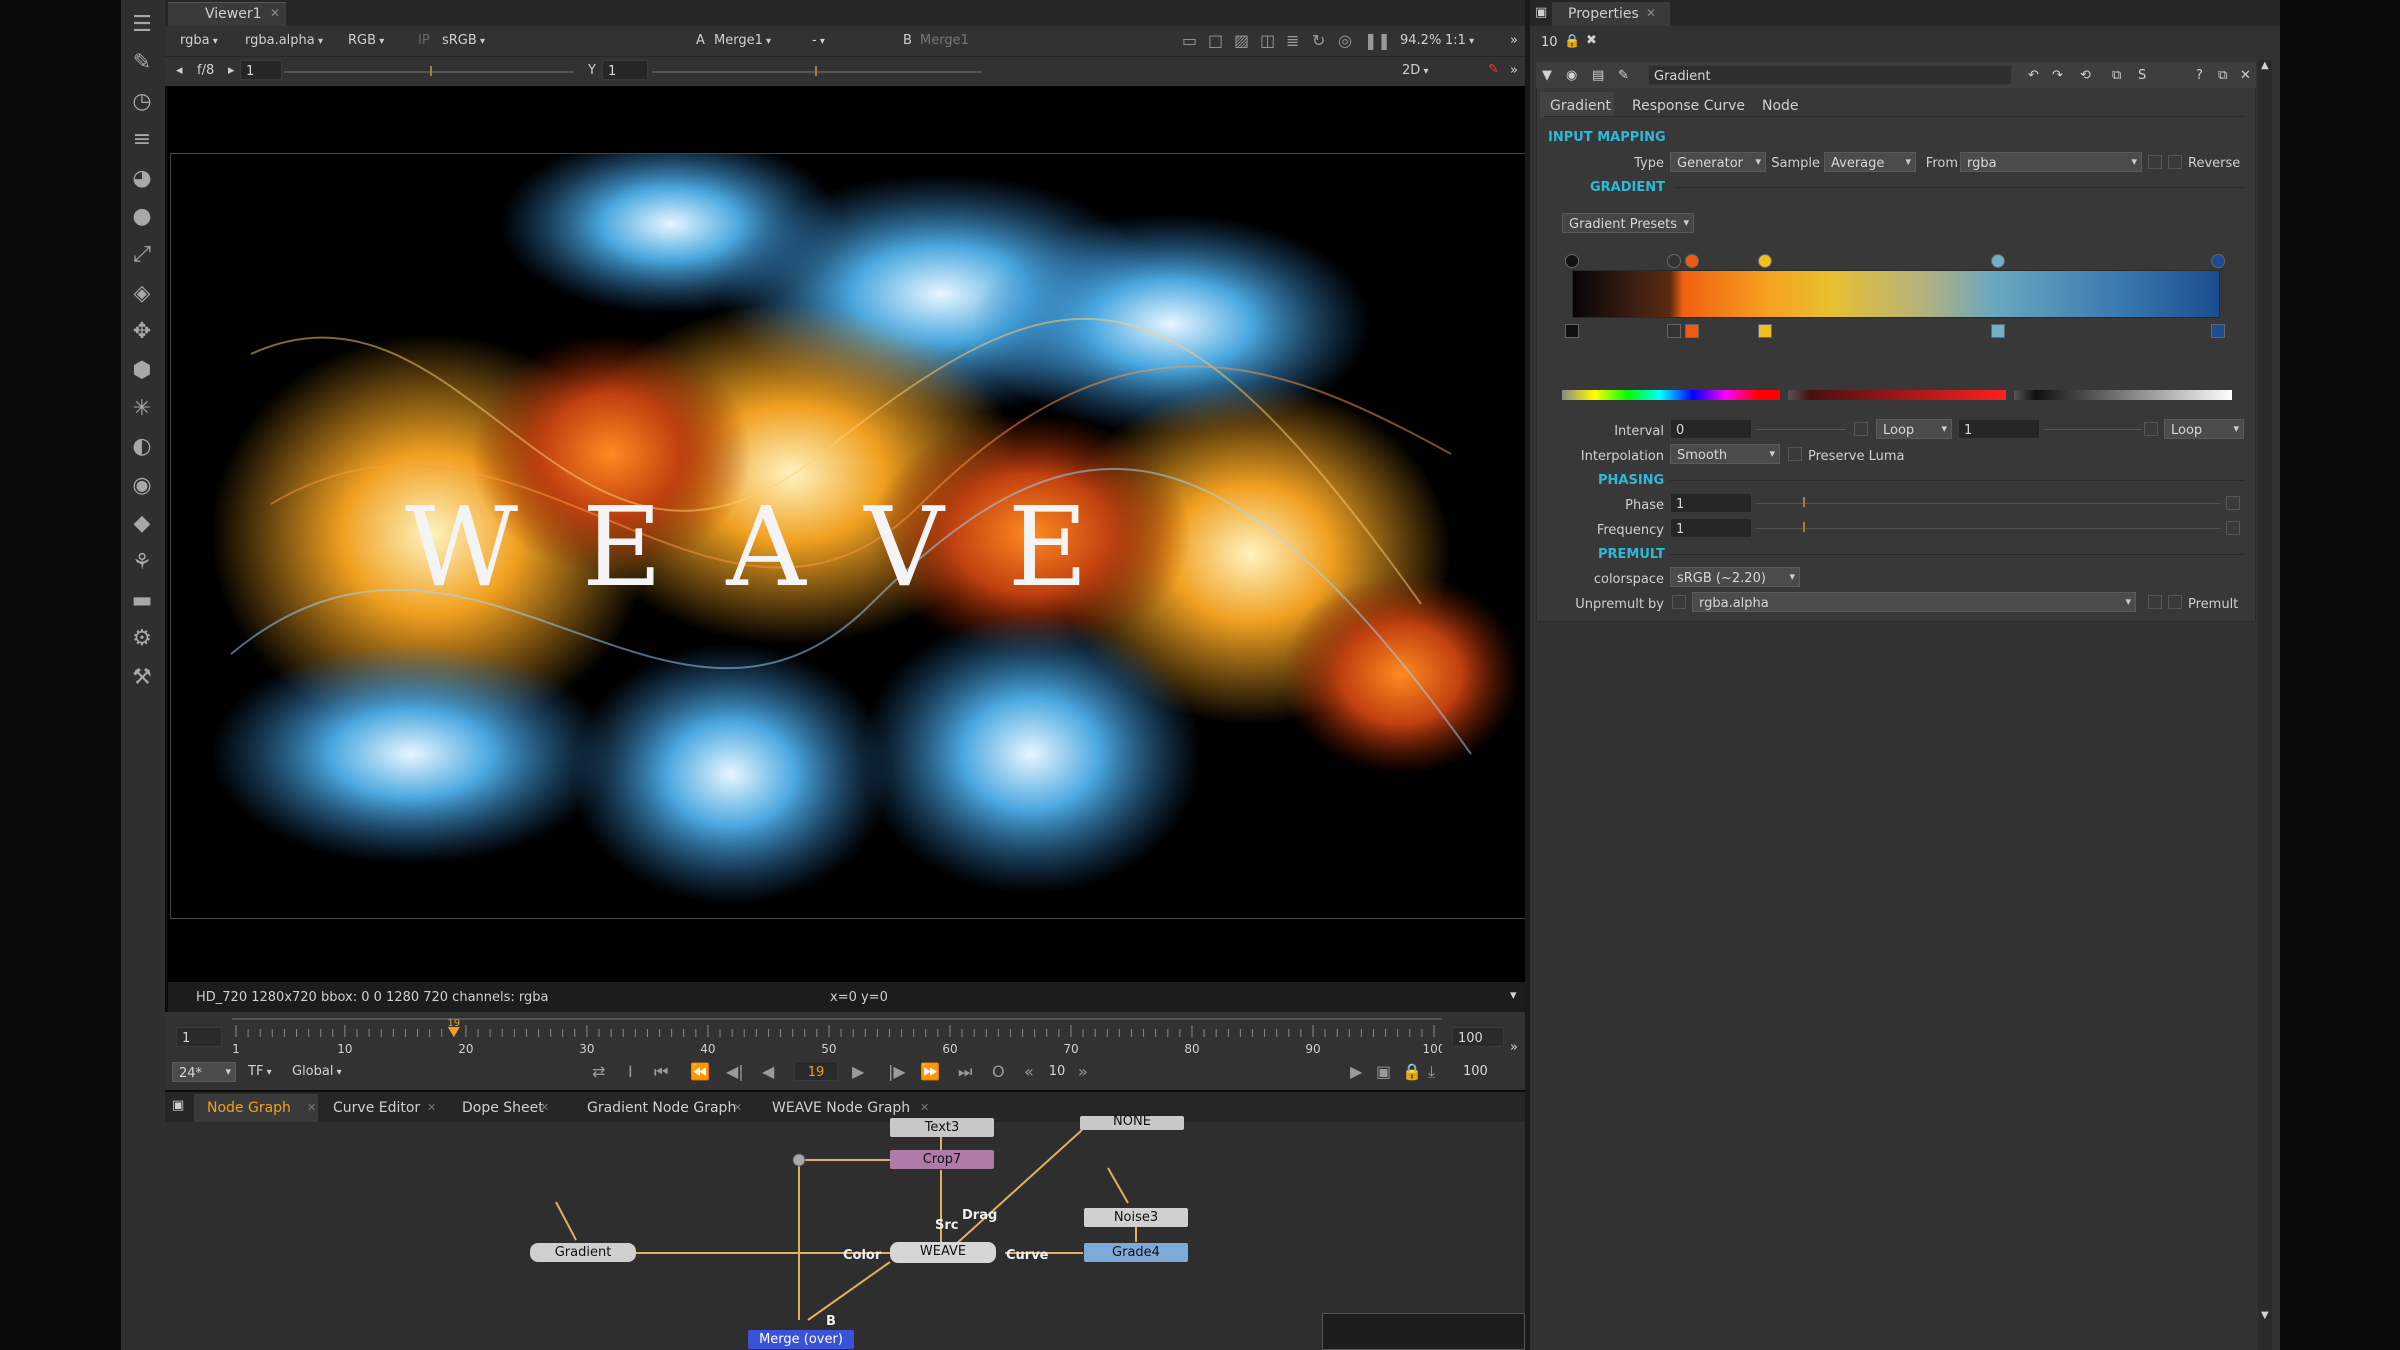 The image size is (2400, 1350). Describe the element at coordinates (1914, 602) in the screenshot. I see `unpremult-dropdown: rgba.alpha` at that location.